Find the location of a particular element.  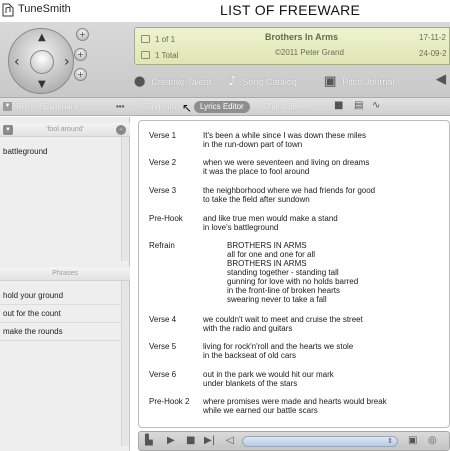

tab-chord-sheet: Chord Sheet is located at coordinates (285, 106).